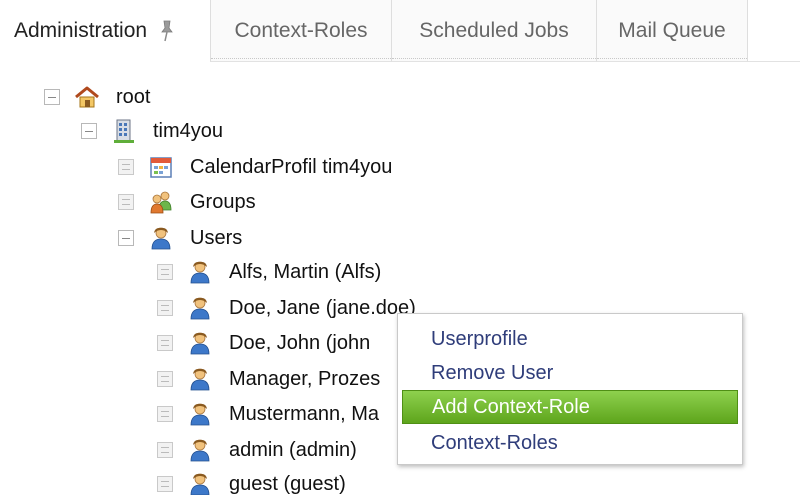 Image resolution: width=800 pixels, height=495 pixels. Describe the element at coordinates (180, 238) in the screenshot. I see `tree-node-users: Users` at that location.